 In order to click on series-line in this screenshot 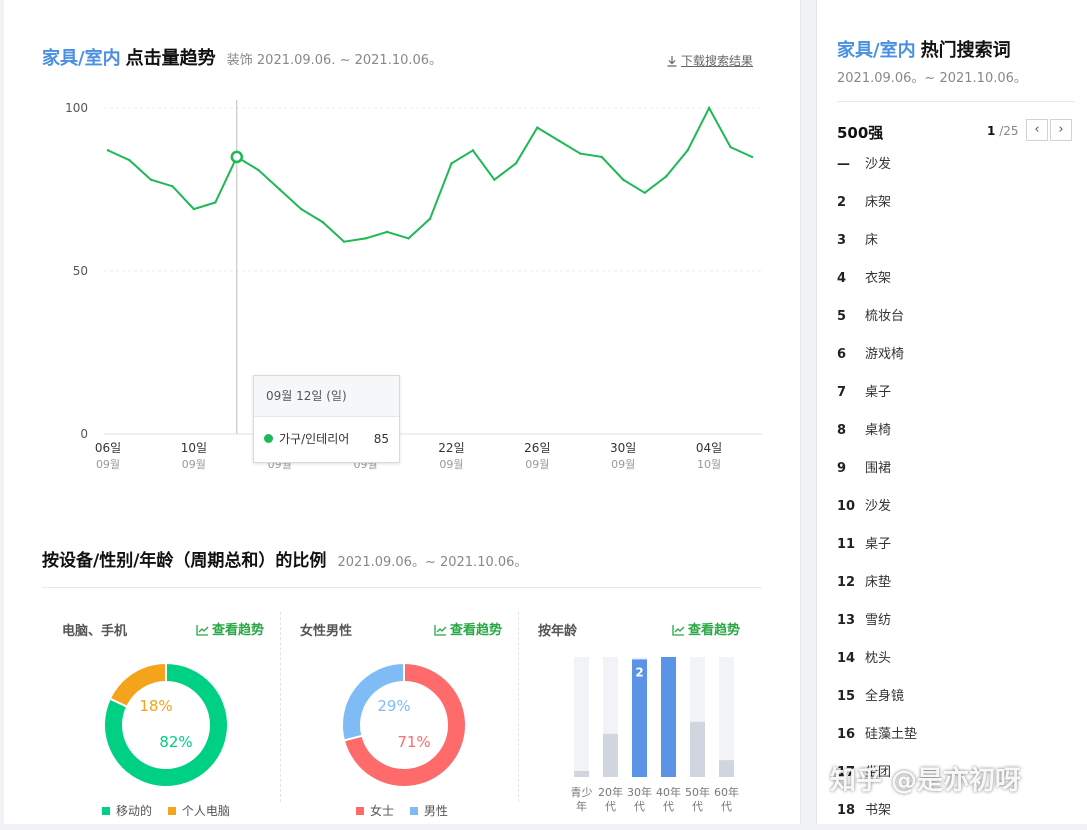, I will do `click(430, 174)`.